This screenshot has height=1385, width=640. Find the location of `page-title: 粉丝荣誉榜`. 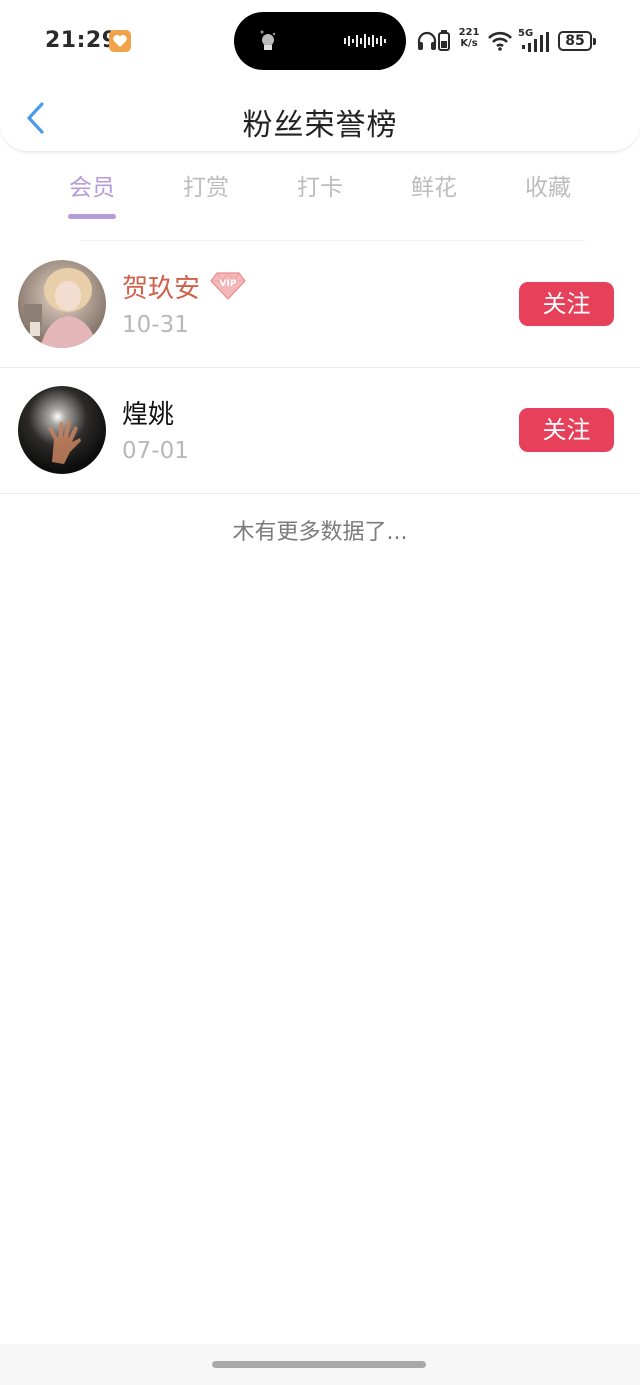

page-title: 粉丝荣誉榜 is located at coordinates (320, 125).